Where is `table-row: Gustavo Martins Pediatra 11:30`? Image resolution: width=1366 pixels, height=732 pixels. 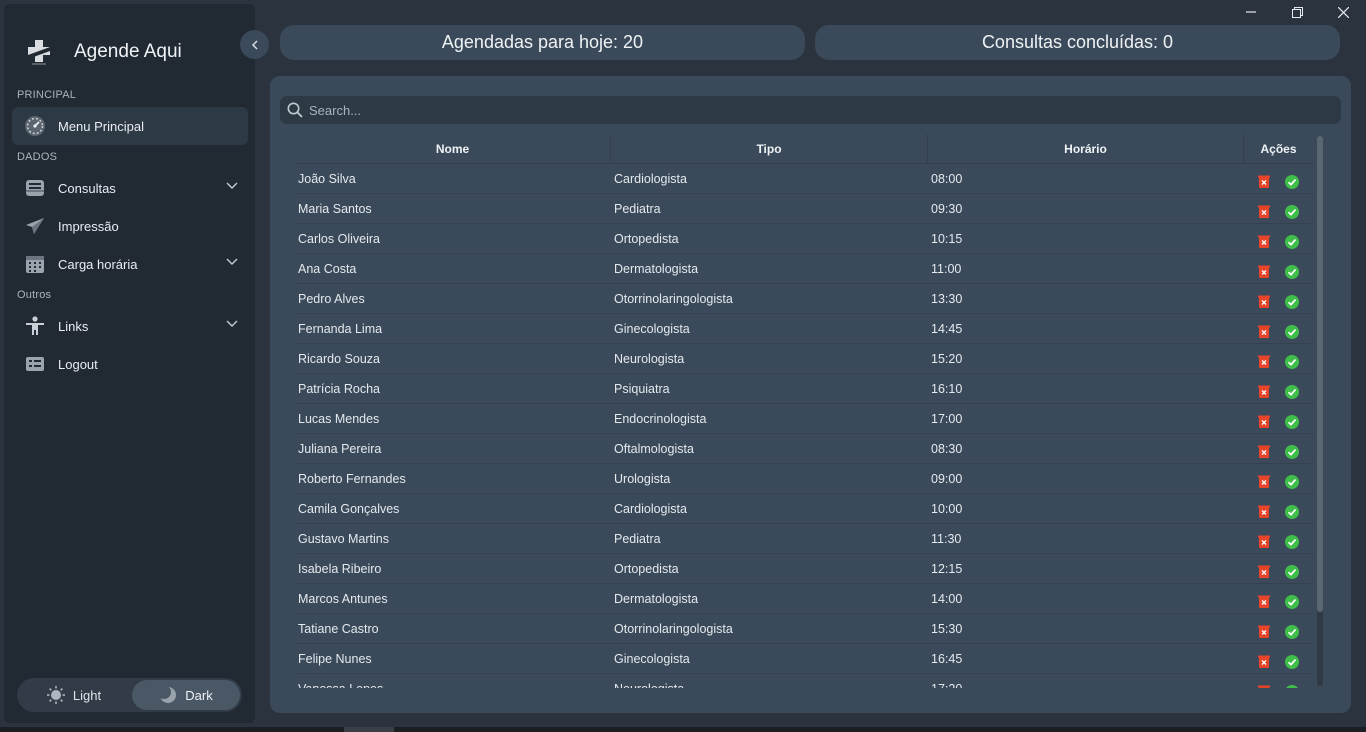
table-row: Gustavo Martins Pediatra 11:30 is located at coordinates (804, 539).